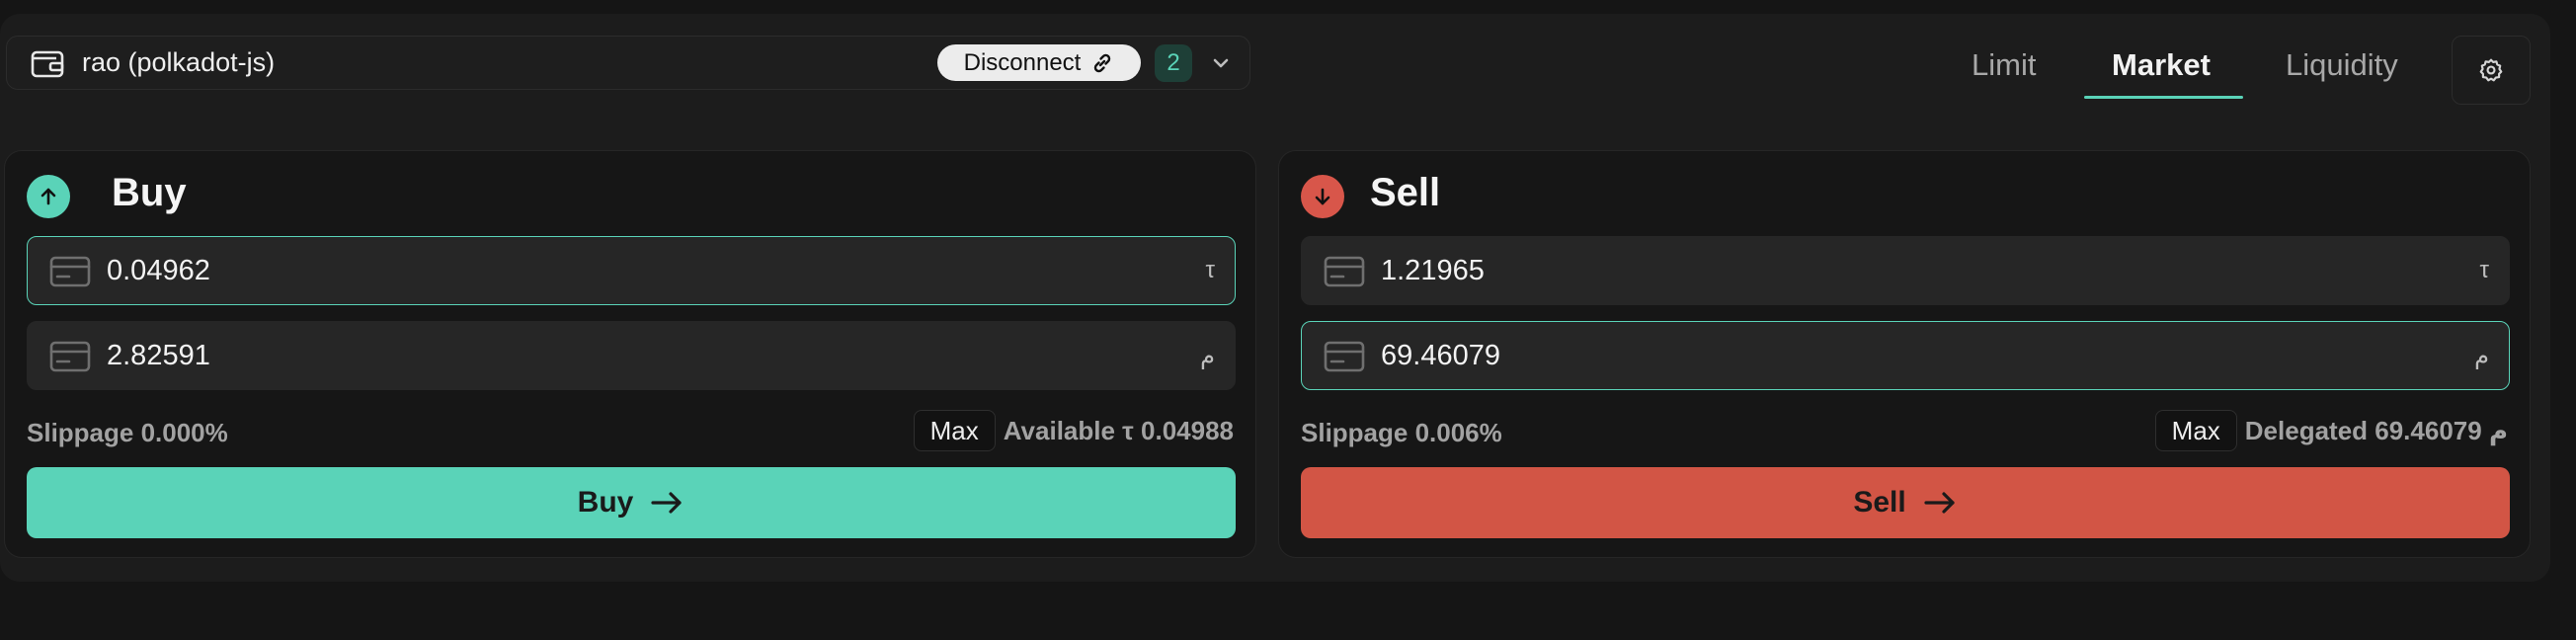 This screenshot has width=2576, height=640. What do you see at coordinates (1221, 63) in the screenshot?
I see `chevron-down-icon` at bounding box center [1221, 63].